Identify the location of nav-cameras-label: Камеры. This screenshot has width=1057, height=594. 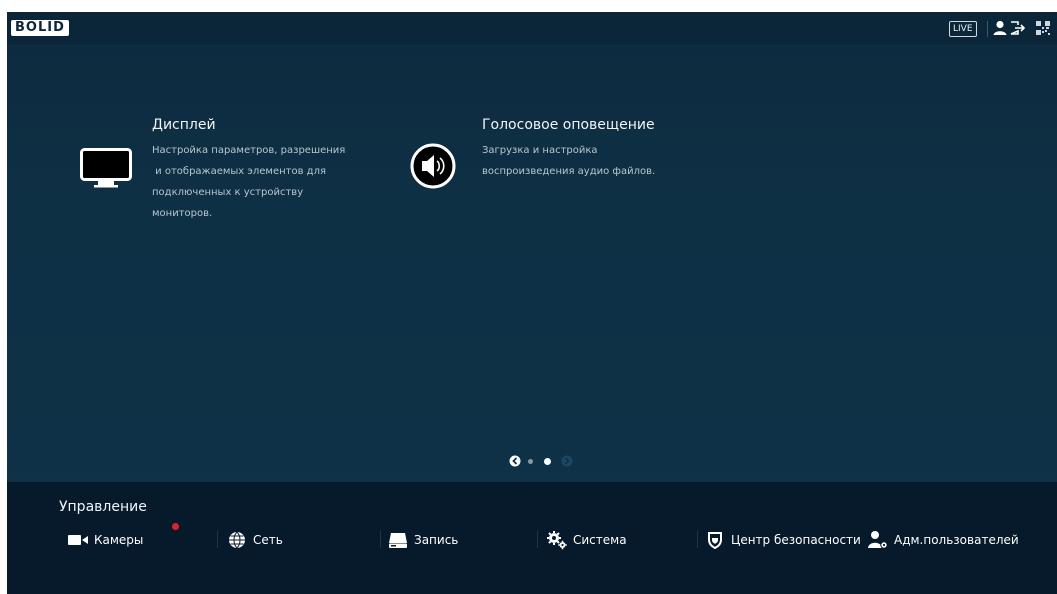
(119, 540).